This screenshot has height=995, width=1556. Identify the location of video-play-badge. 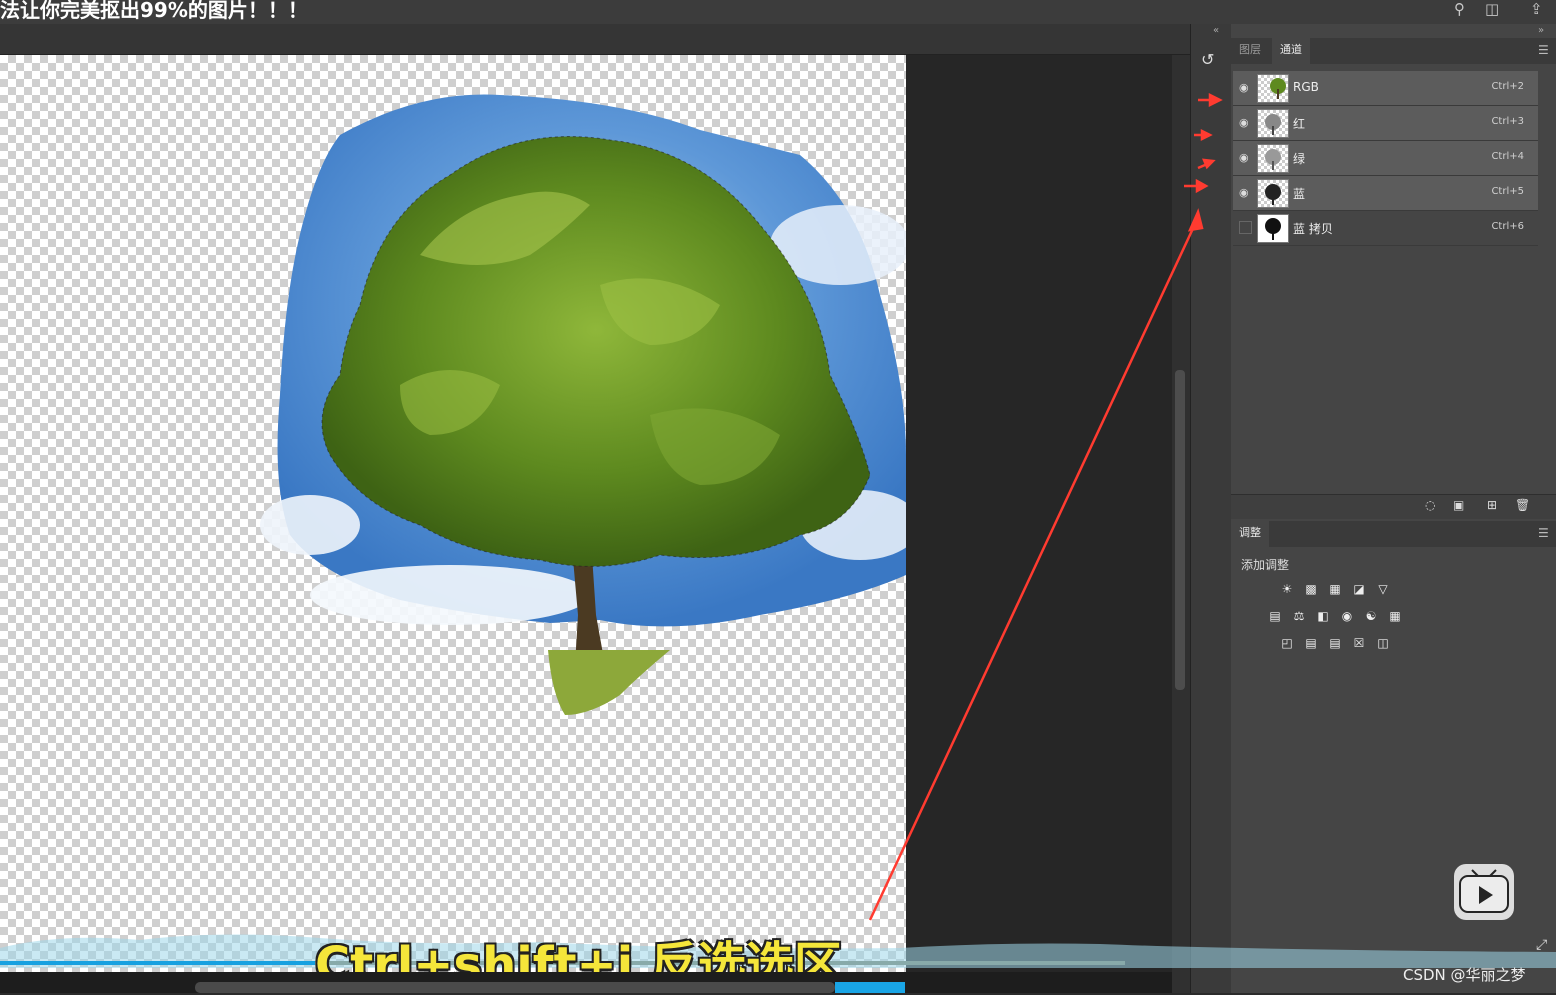
(1484, 892).